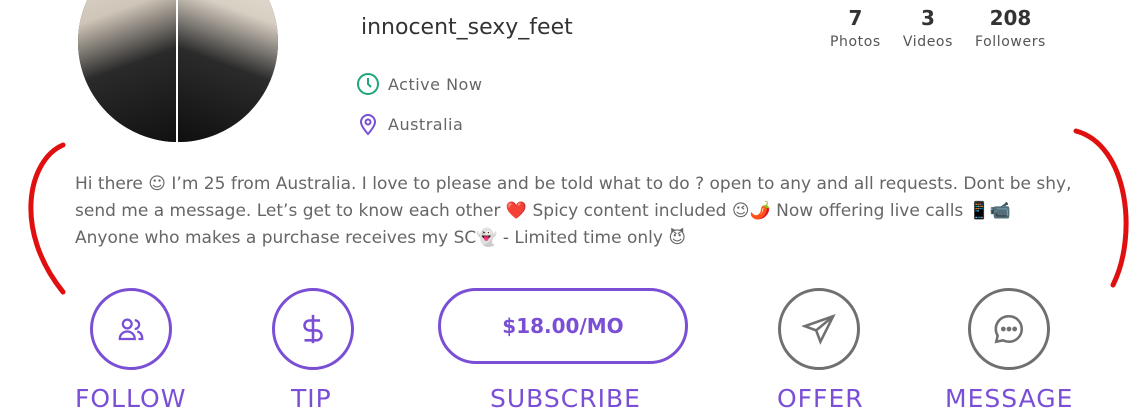 The width and height of the screenshot is (1141, 413). Describe the element at coordinates (1009, 398) in the screenshot. I see `message-label: MESSAGE` at that location.